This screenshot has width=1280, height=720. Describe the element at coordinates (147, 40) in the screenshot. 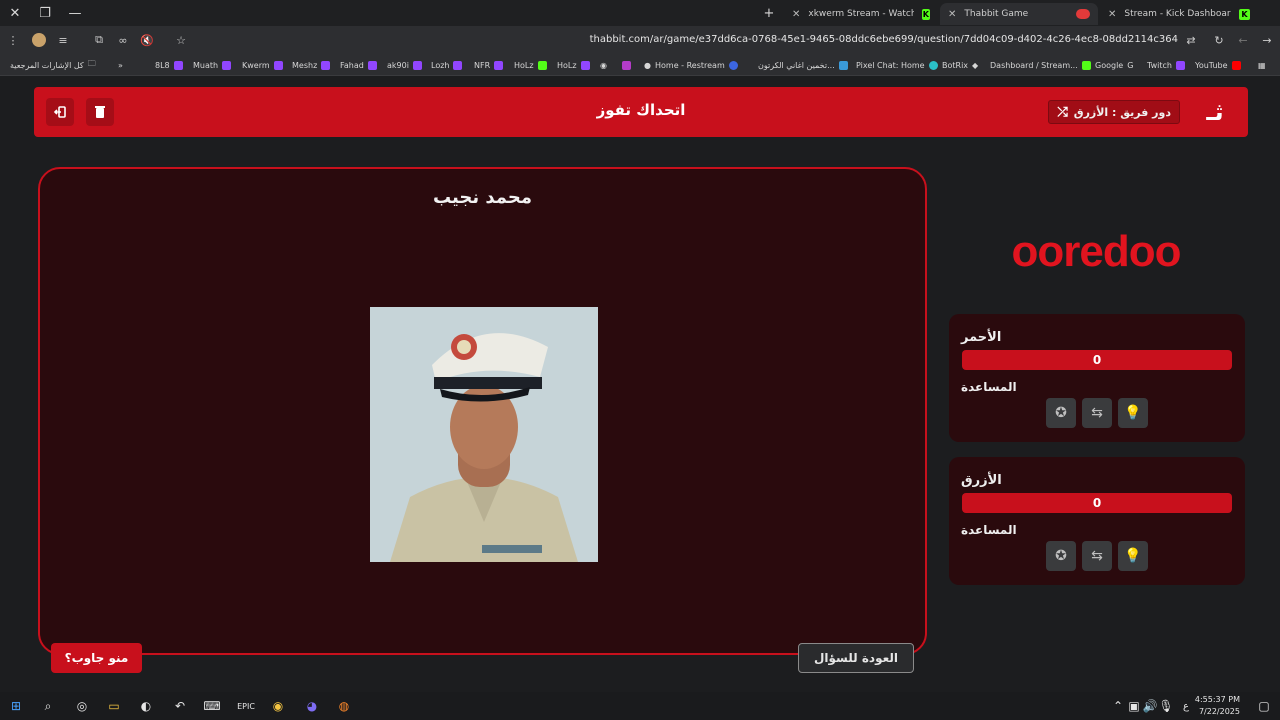

I see `mute-icon: 🔇` at that location.